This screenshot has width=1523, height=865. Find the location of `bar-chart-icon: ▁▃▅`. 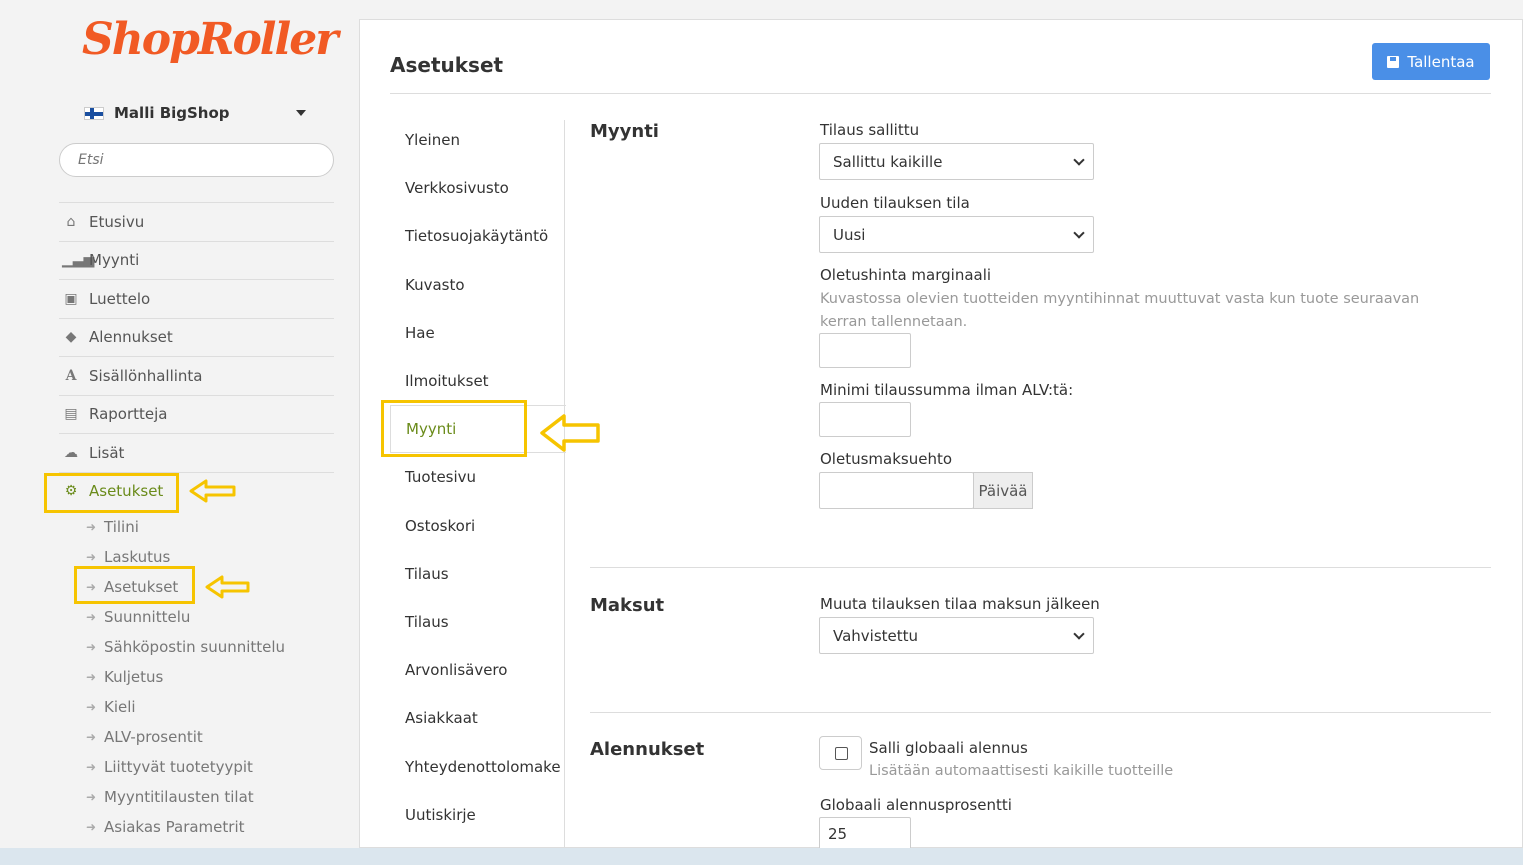

bar-chart-icon: ▁▃▅ is located at coordinates (78, 260).